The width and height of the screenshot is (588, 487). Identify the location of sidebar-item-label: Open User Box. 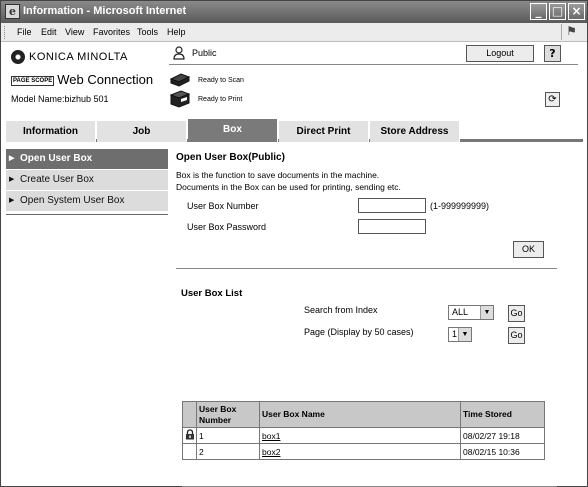
(56, 158).